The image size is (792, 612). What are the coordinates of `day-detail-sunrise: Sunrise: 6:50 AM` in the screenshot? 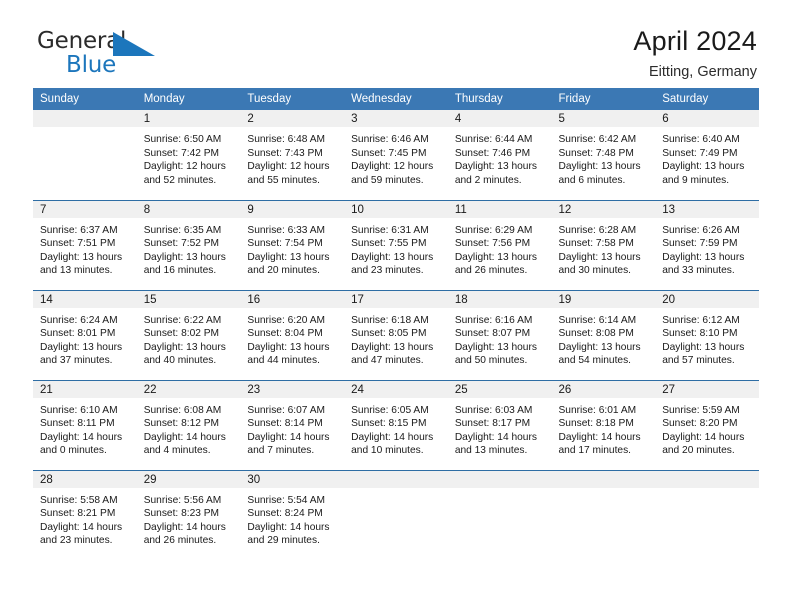 It's located at (182, 139).